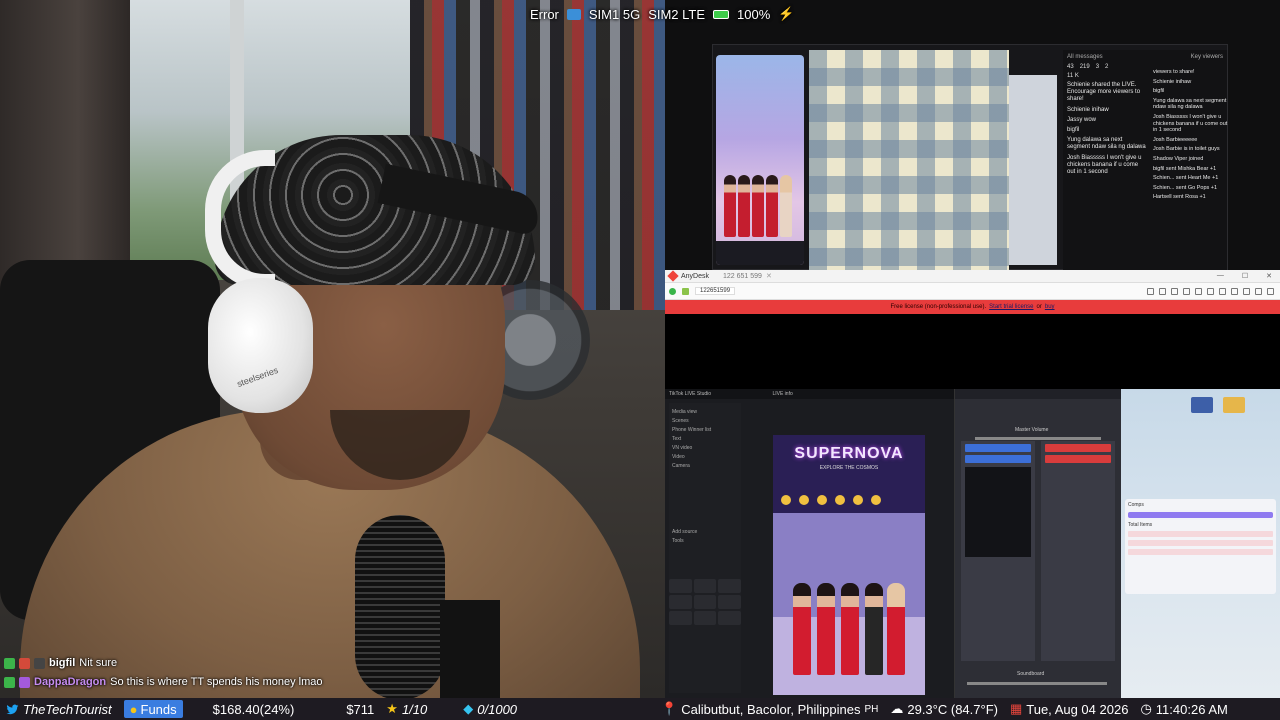  Describe the element at coordinates (705, 421) in the screenshot. I see `source-item: Scenes` at that location.